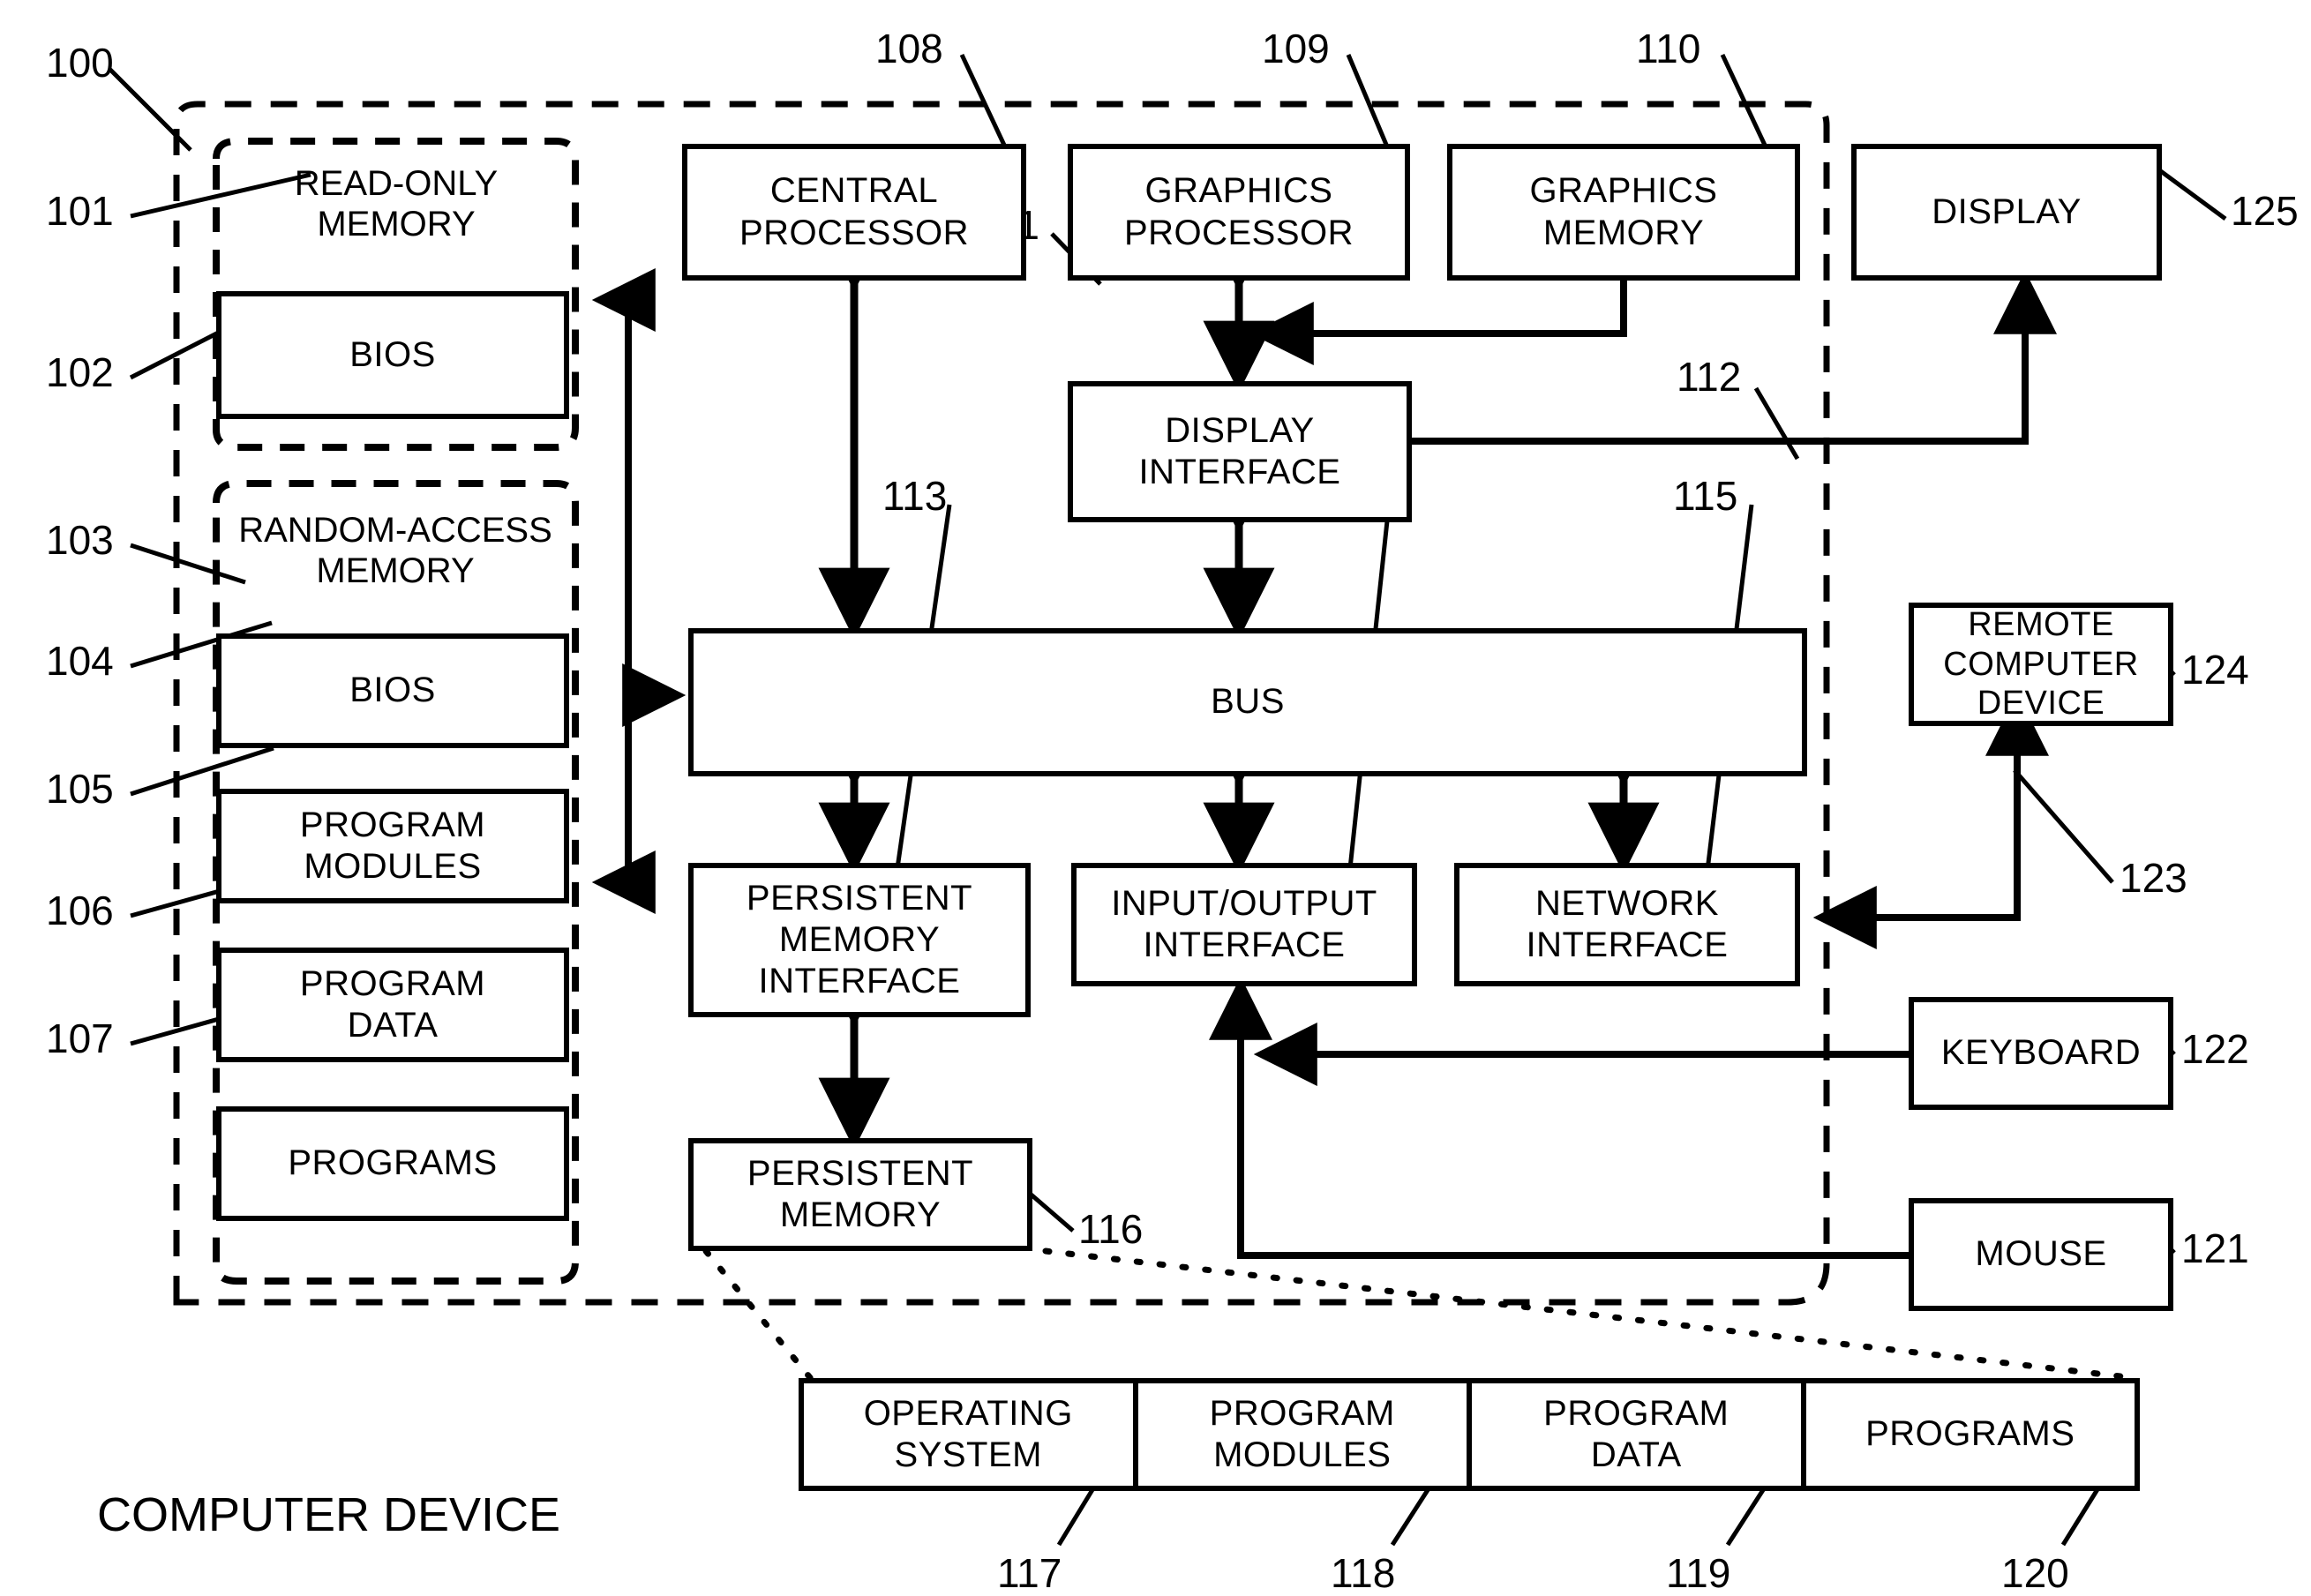 Image resolution: width=2311 pixels, height=1596 pixels. What do you see at coordinates (2215, 670) in the screenshot?
I see `ref-124: 124` at bounding box center [2215, 670].